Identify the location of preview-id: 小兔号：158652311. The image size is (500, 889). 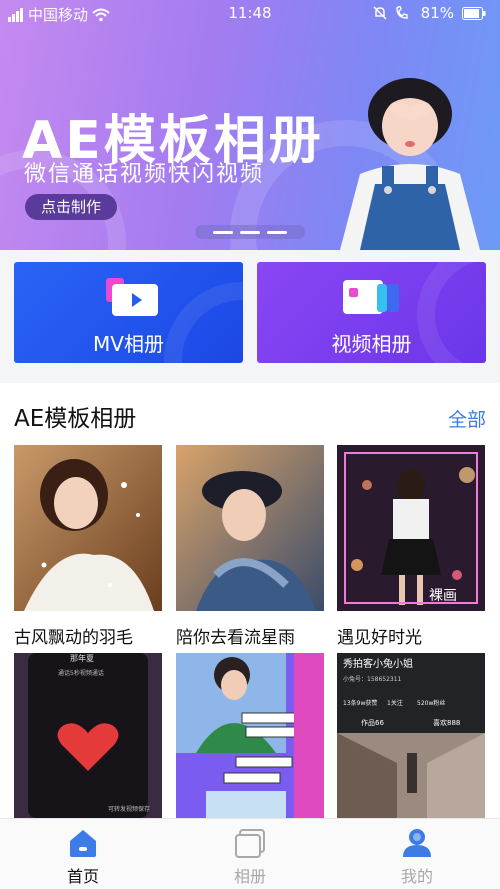
(372, 679).